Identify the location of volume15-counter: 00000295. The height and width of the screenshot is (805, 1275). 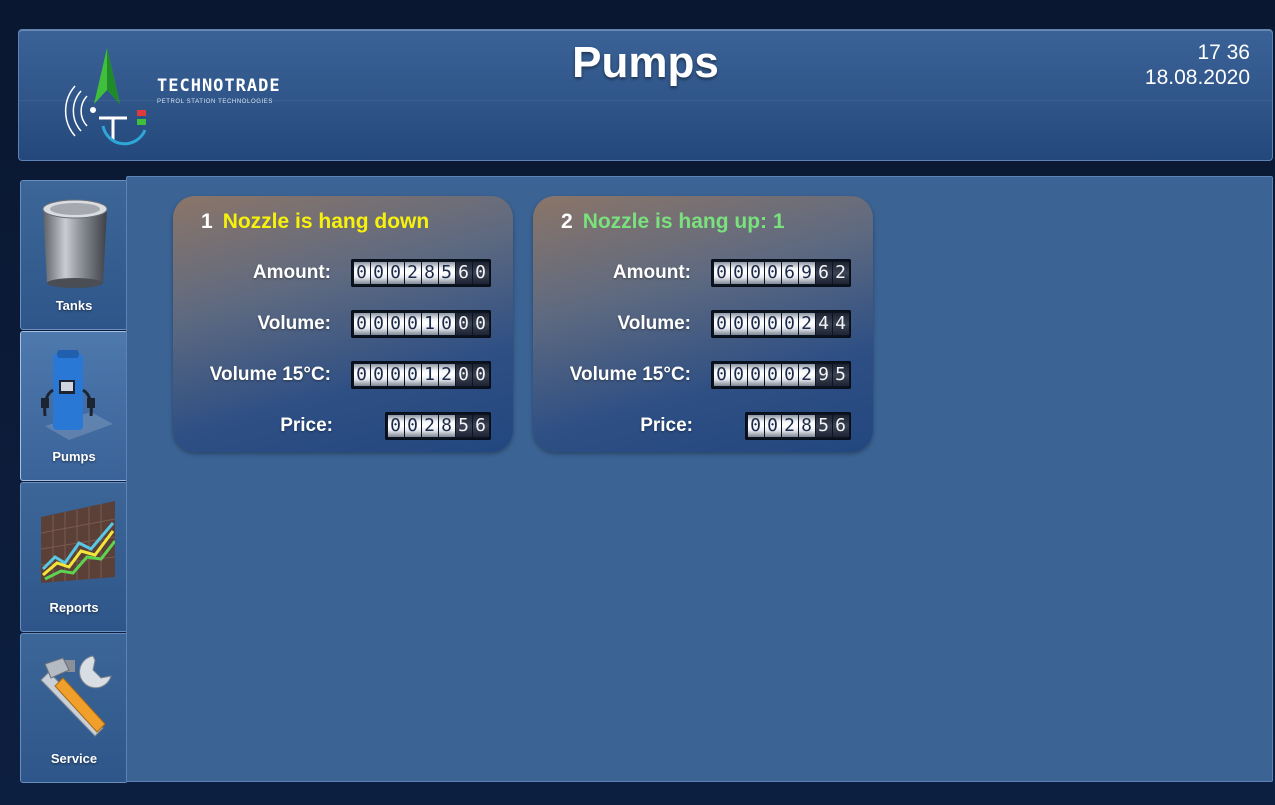
(781, 375).